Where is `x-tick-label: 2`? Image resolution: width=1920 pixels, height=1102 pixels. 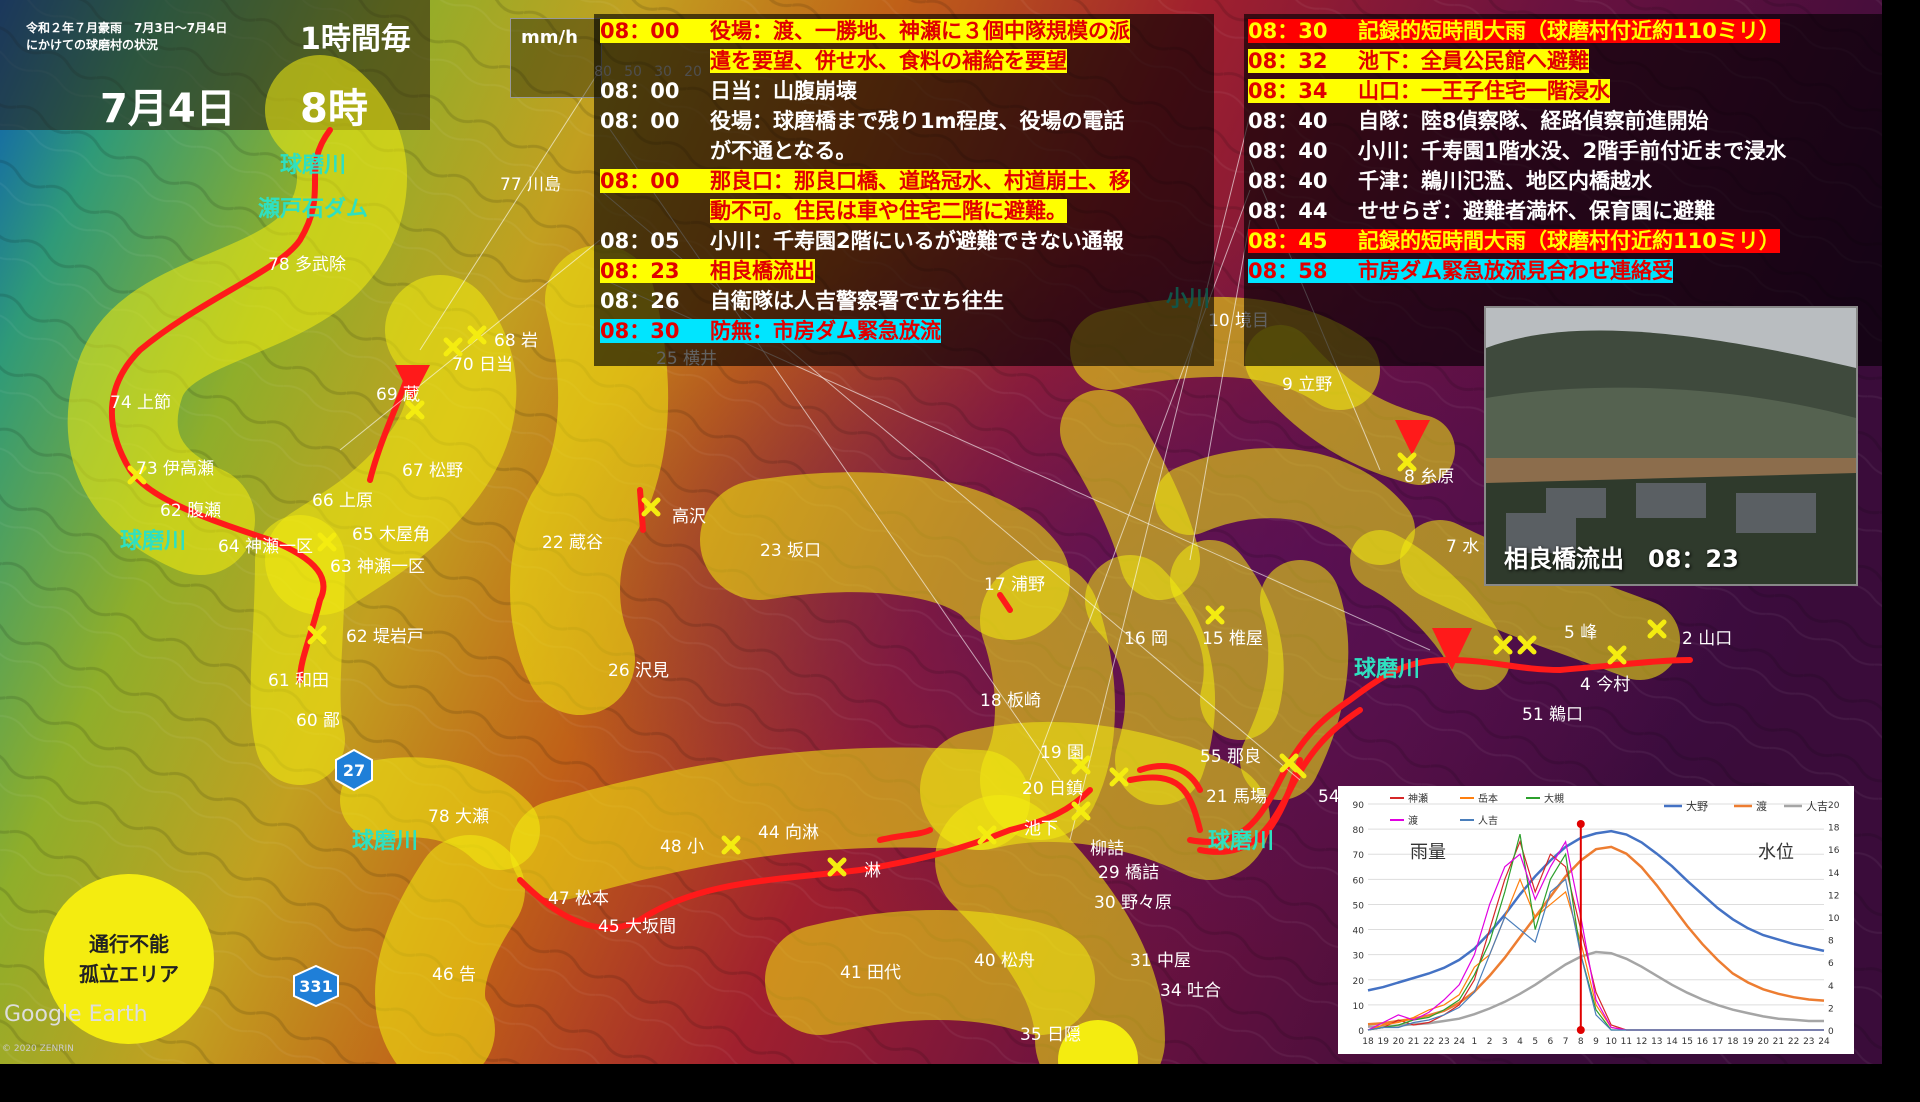 x-tick-label: 2 is located at coordinates (1490, 1042).